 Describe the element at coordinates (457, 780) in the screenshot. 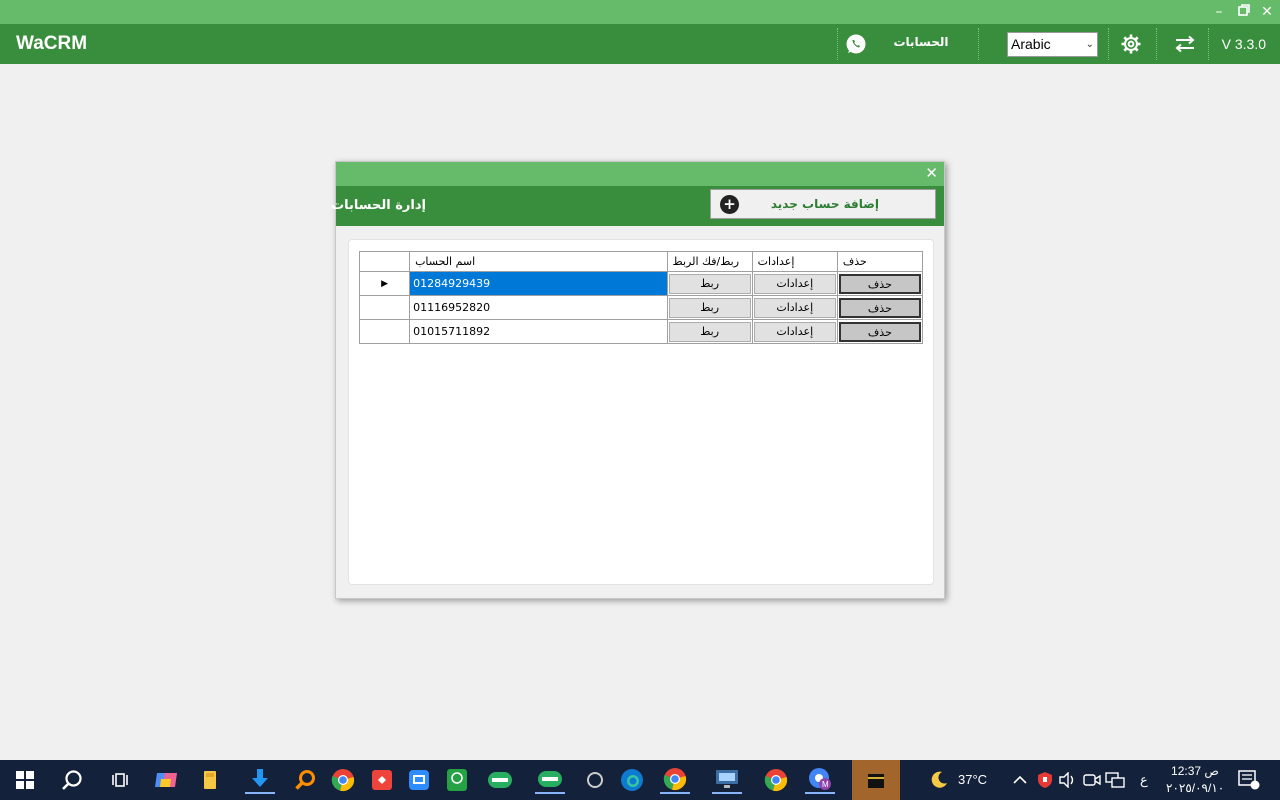

I see `whatsapp-app-icon` at that location.